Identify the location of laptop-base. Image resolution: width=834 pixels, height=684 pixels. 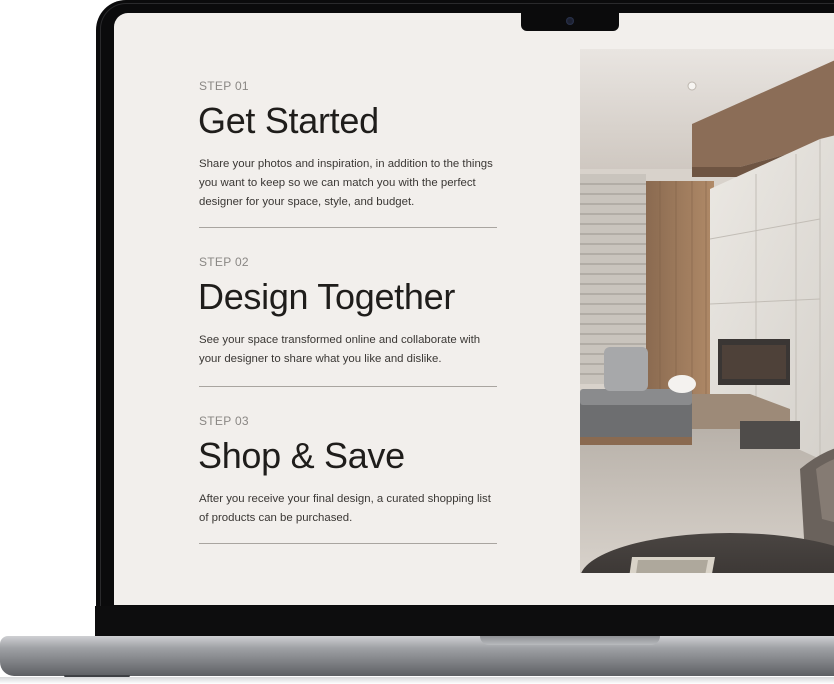
(417, 656).